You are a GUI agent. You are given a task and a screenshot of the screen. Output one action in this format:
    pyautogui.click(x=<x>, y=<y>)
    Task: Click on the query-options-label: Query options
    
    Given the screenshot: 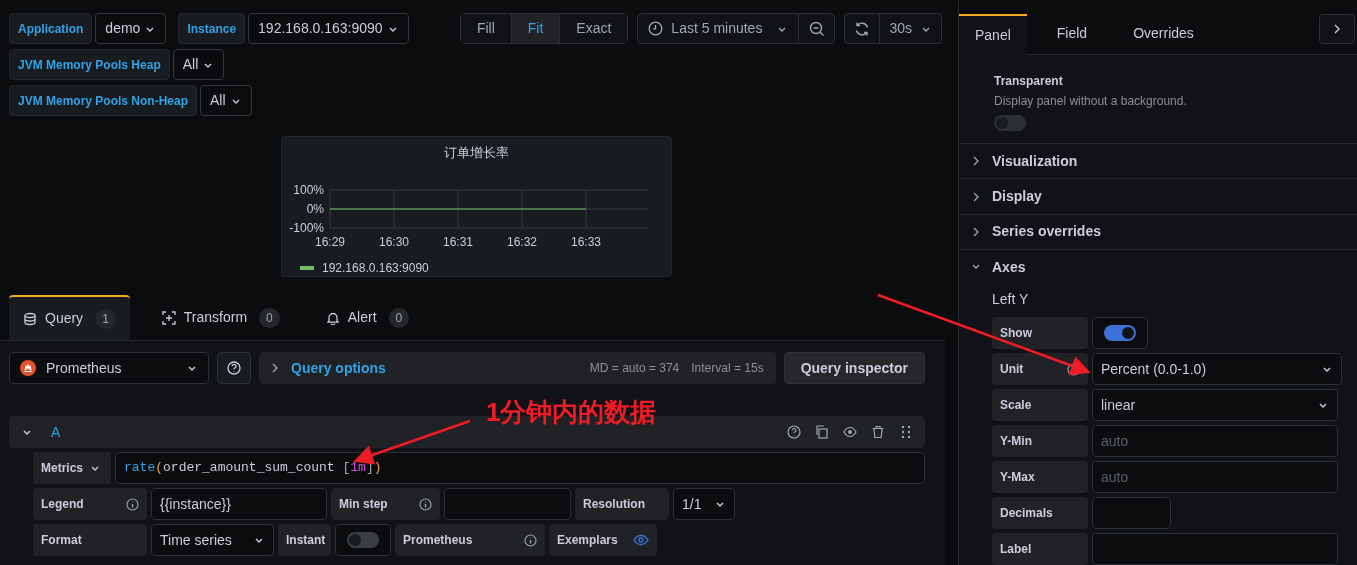 What is the action you would take?
    pyautogui.click(x=434, y=368)
    